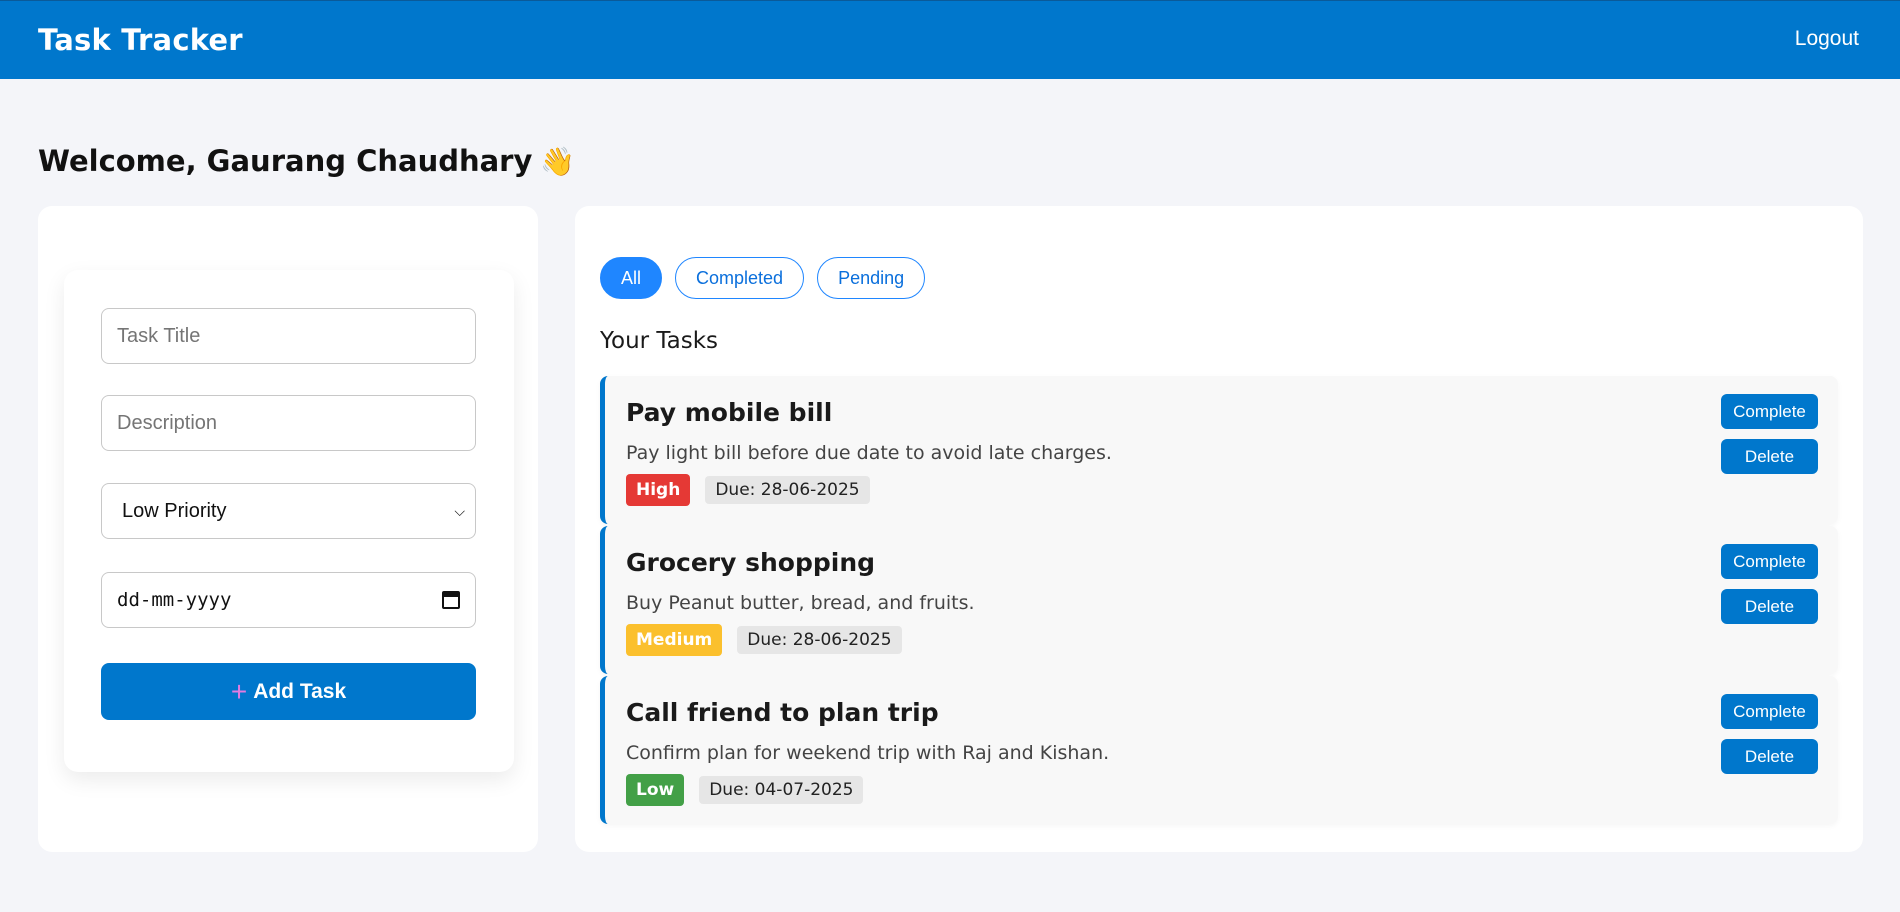 This screenshot has height=912, width=1900. I want to click on task-meta: Medium Due: 28-06-2025, so click(764, 640).